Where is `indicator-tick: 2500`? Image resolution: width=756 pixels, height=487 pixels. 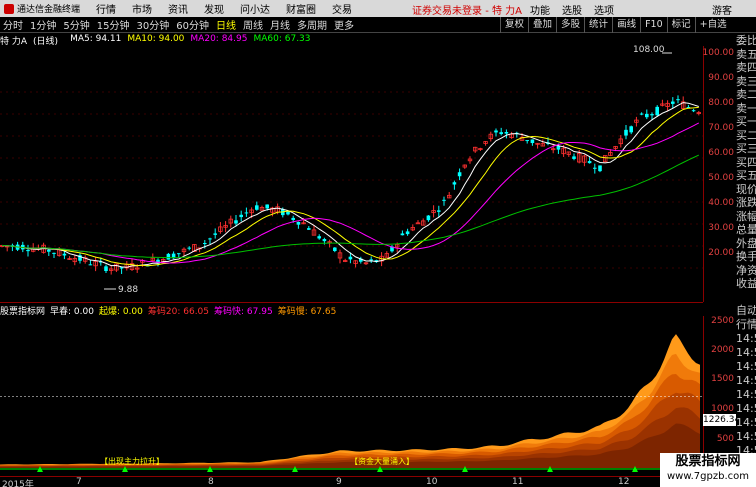
indicator-tick: 2500 is located at coordinates (722, 321).